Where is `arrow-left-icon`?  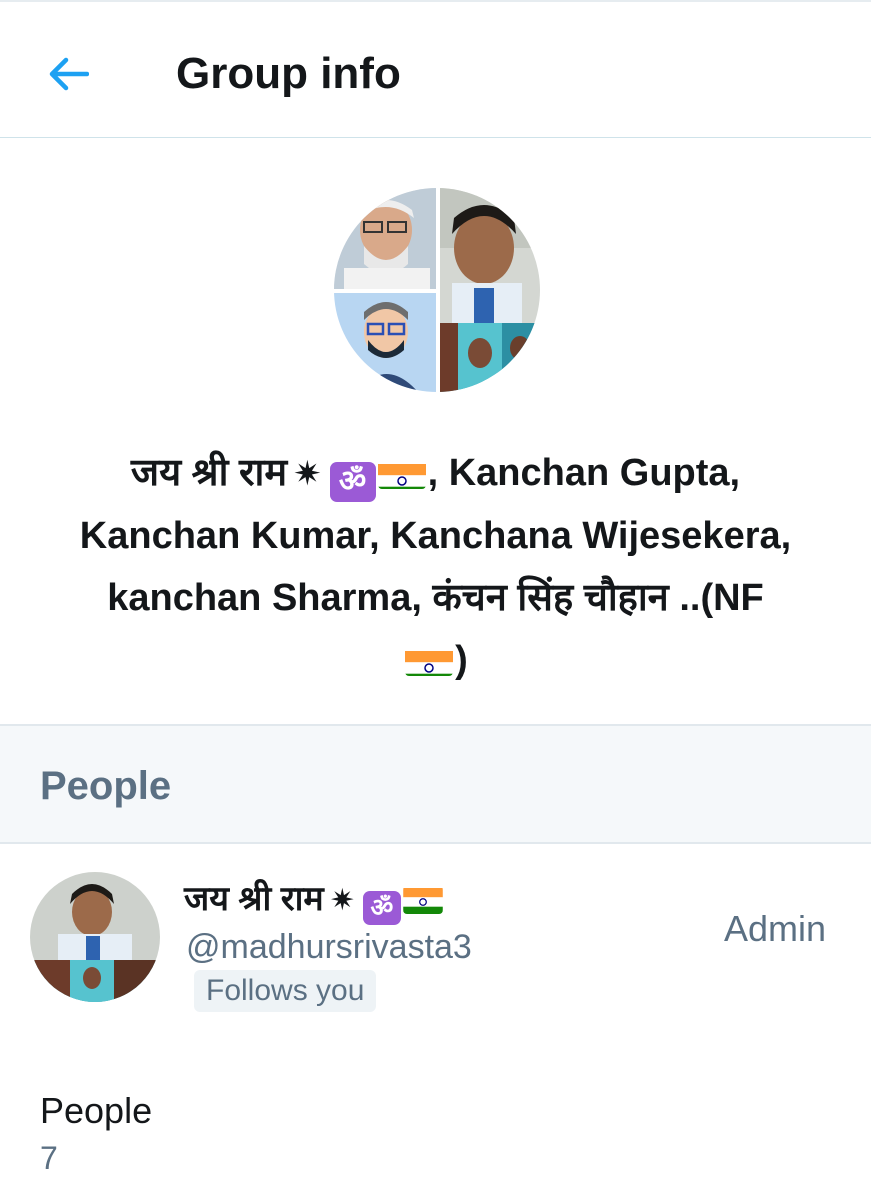
arrow-left-icon is located at coordinates (69, 74).